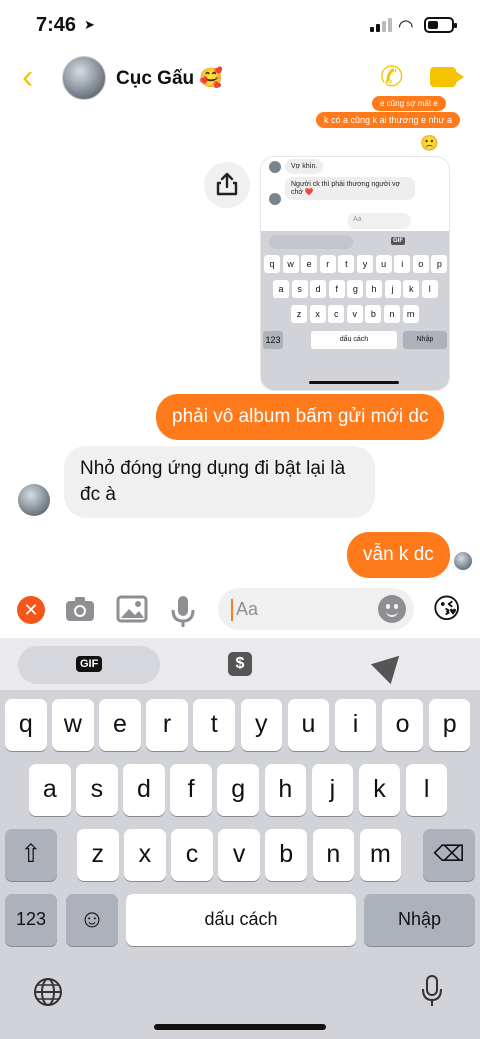 Image resolution: width=480 pixels, height=1039 pixels. I want to click on mini-key-p: p, so click(439, 264).